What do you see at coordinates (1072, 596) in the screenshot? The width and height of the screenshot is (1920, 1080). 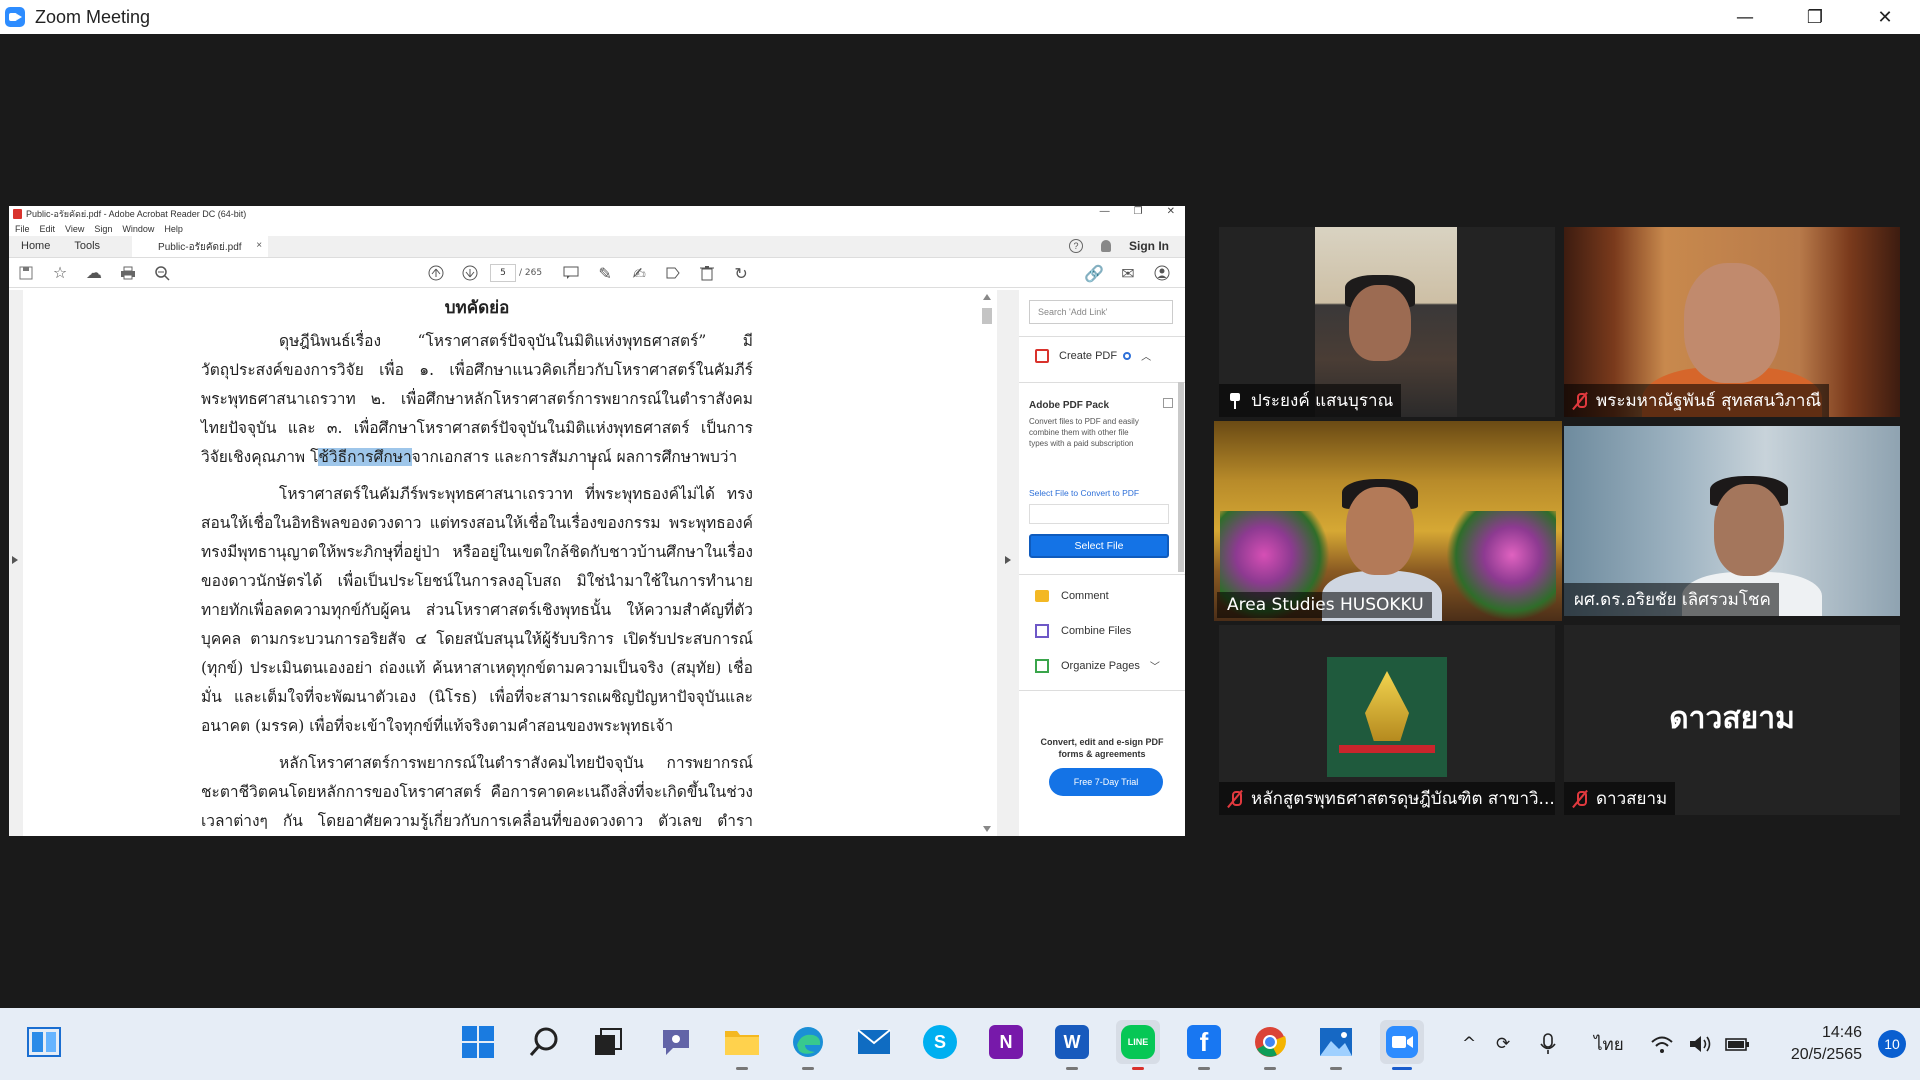 I see `comment-tool: Comment` at bounding box center [1072, 596].